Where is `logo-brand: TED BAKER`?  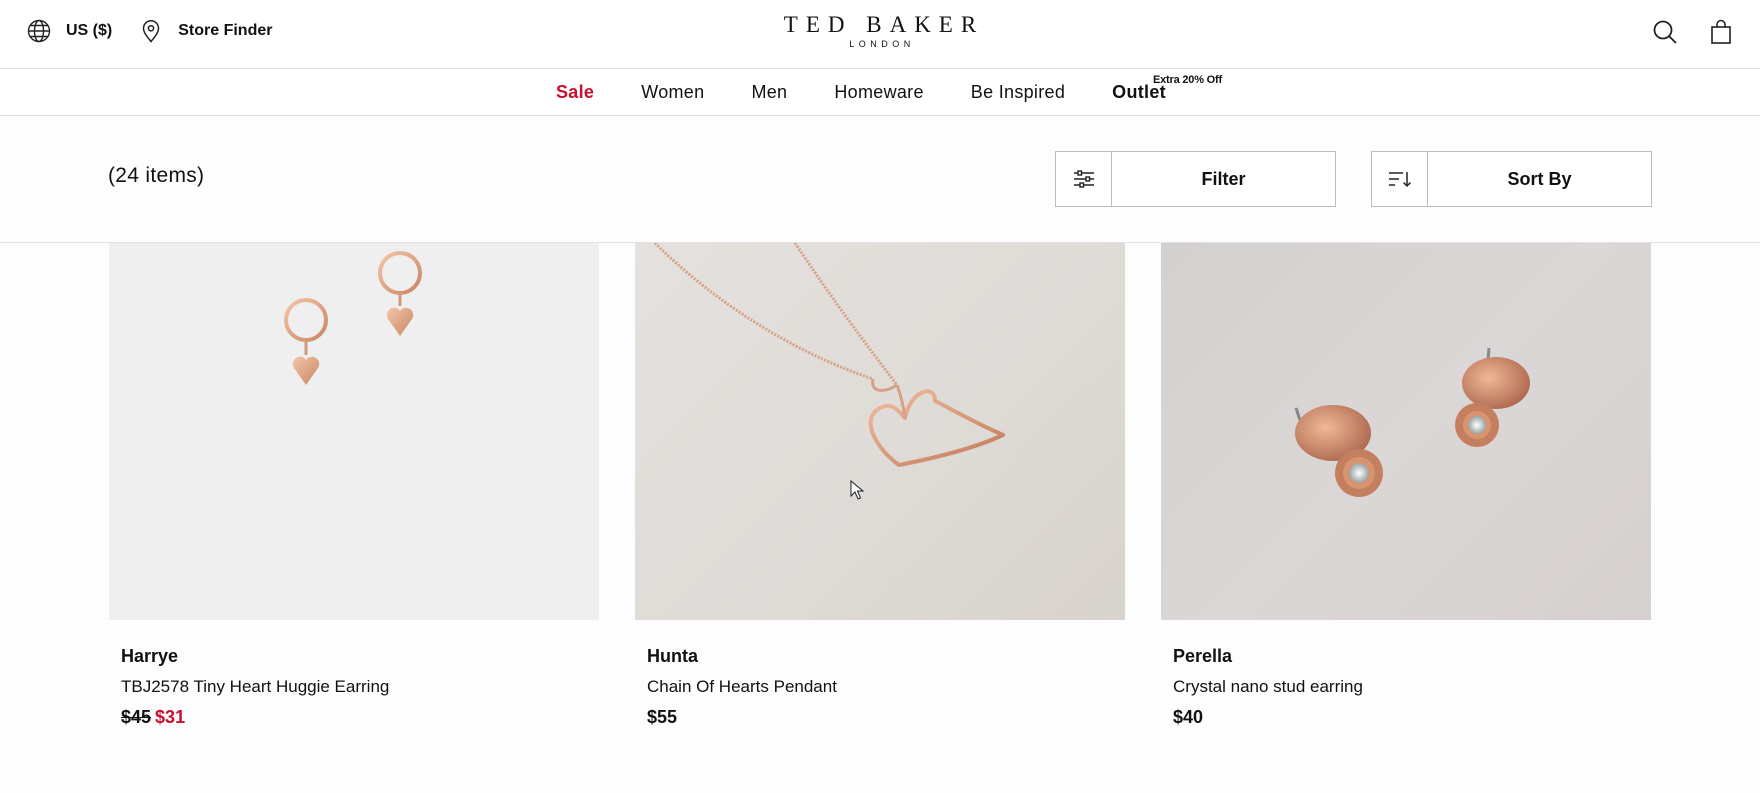
logo-brand: TED BAKER is located at coordinates (884, 24).